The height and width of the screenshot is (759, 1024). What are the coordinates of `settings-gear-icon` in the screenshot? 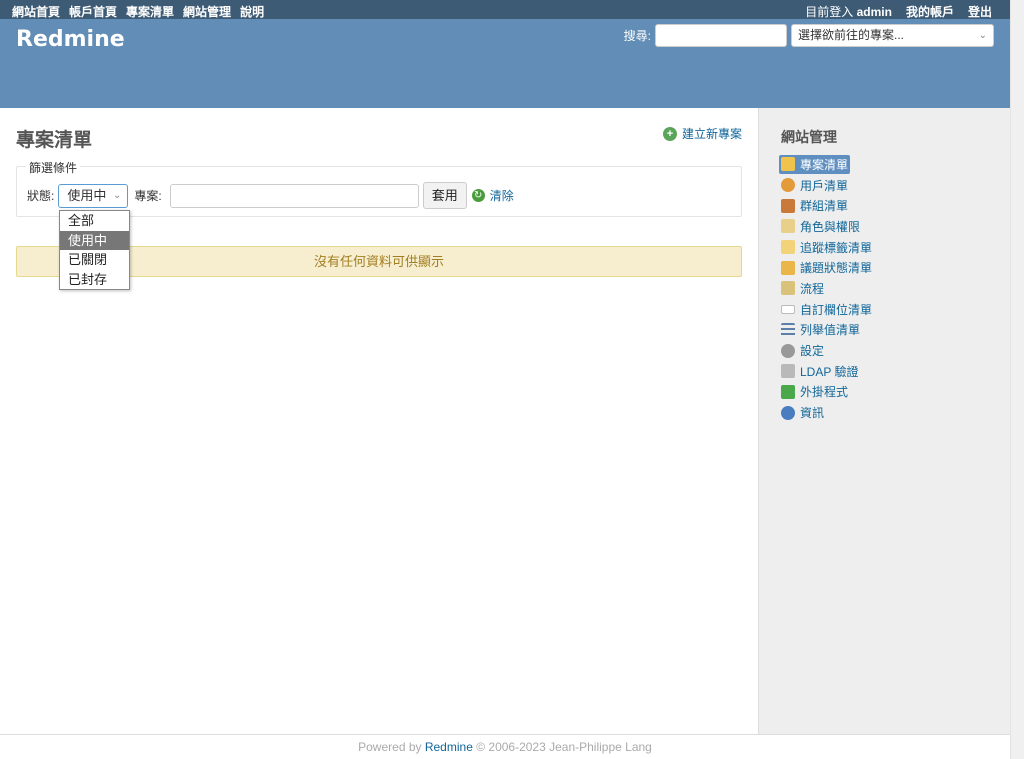 It's located at (788, 350).